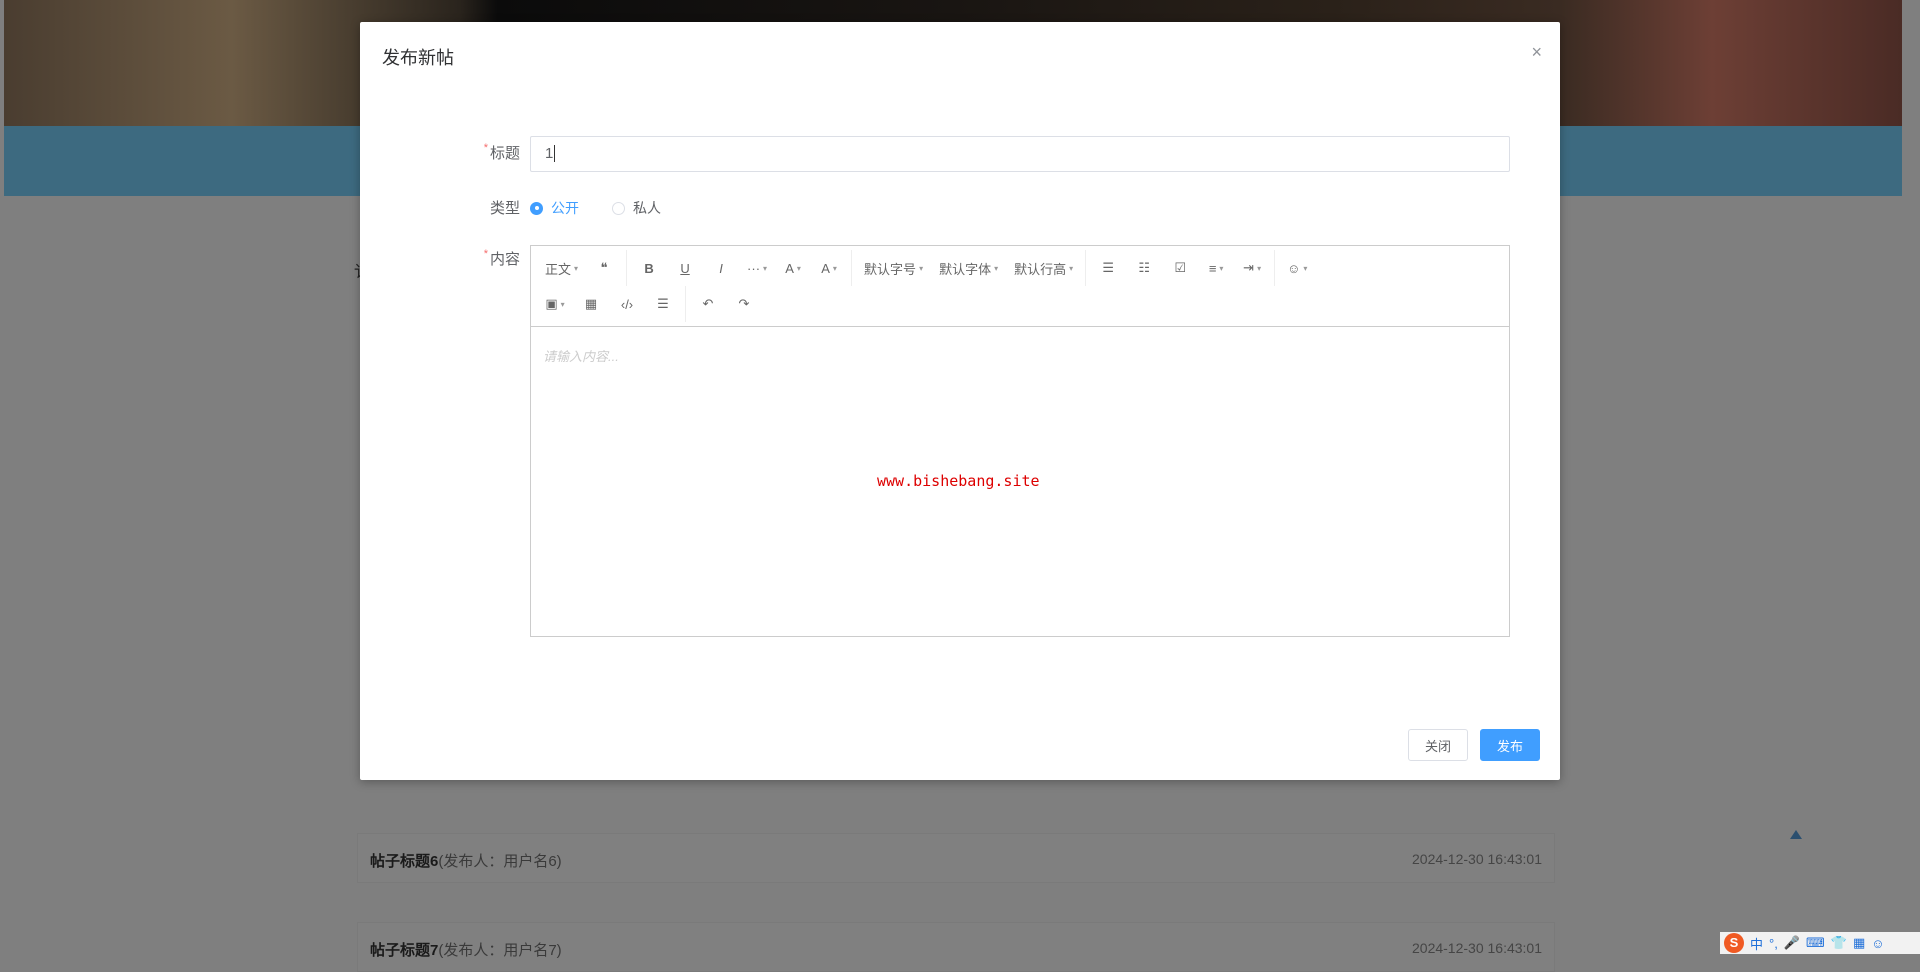  I want to click on toolbar-label: ⇥, so click(1249, 267).